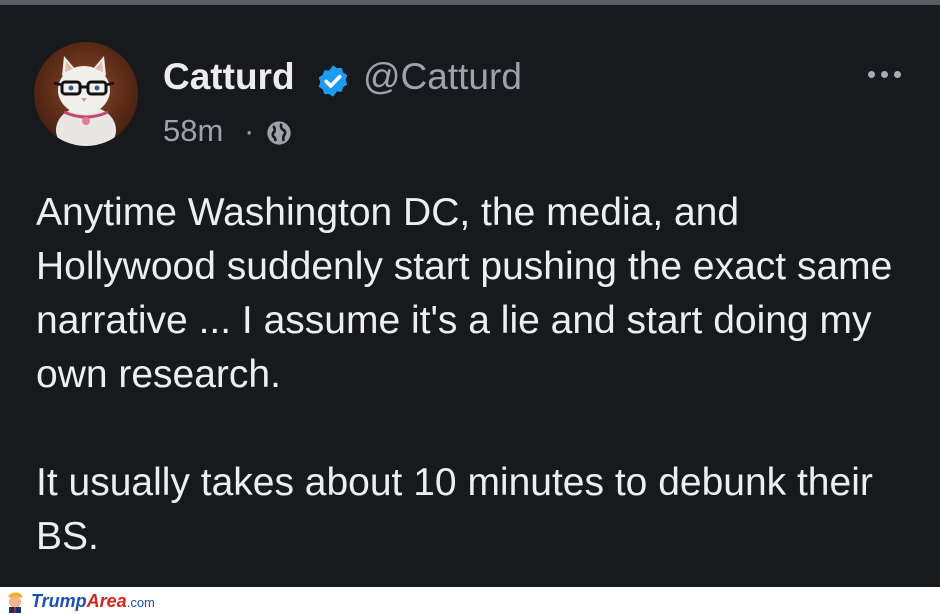 The image size is (940, 614). I want to click on globe-icon, so click(279, 133).